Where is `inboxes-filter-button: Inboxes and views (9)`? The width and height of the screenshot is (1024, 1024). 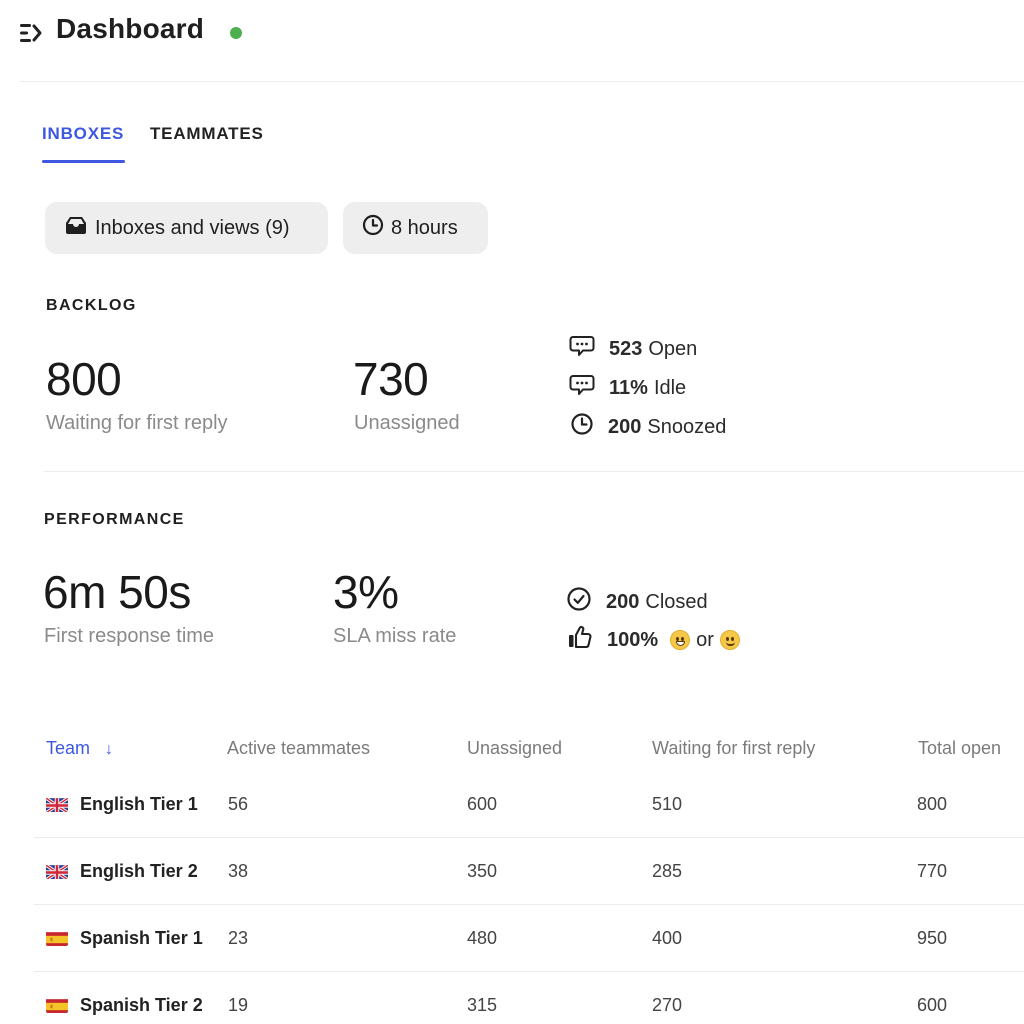
inboxes-filter-button: Inboxes and views (9) is located at coordinates (186, 228).